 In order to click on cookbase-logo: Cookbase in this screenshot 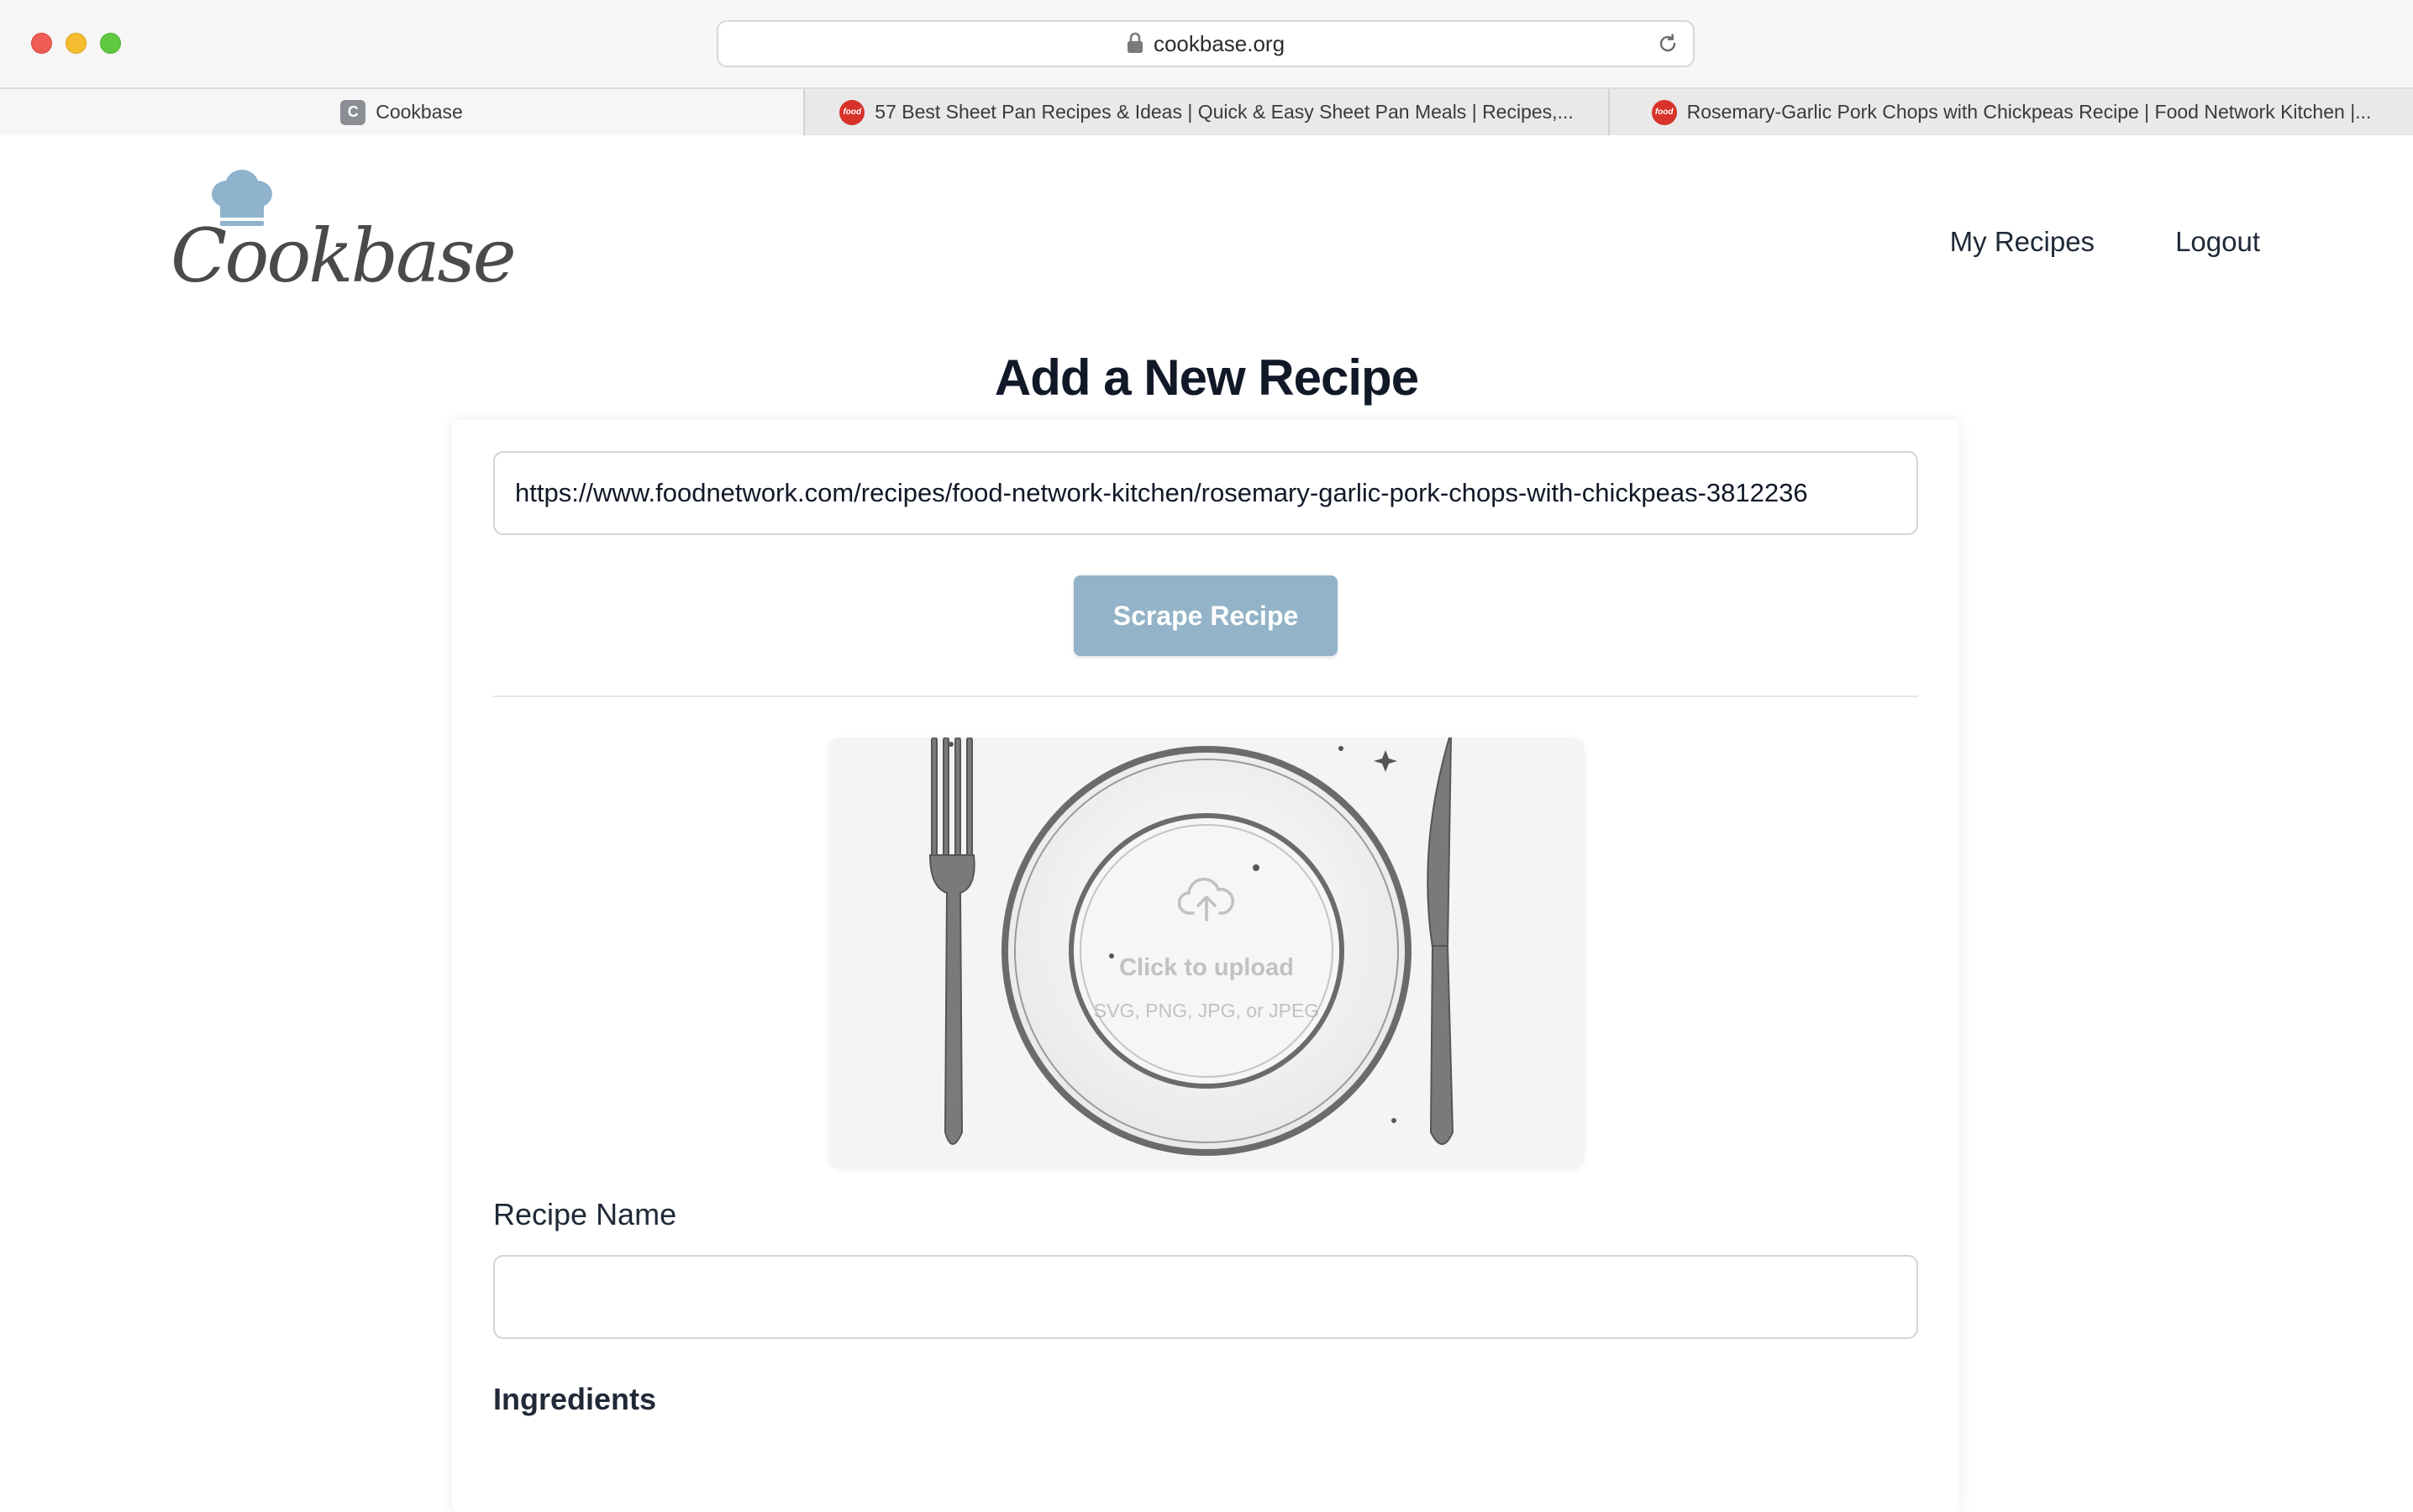, I will do `click(344, 234)`.